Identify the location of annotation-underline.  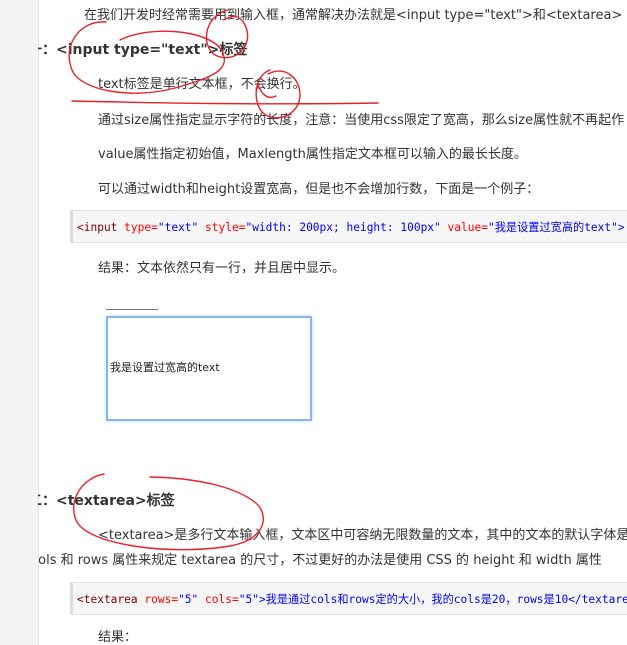
(225, 102).